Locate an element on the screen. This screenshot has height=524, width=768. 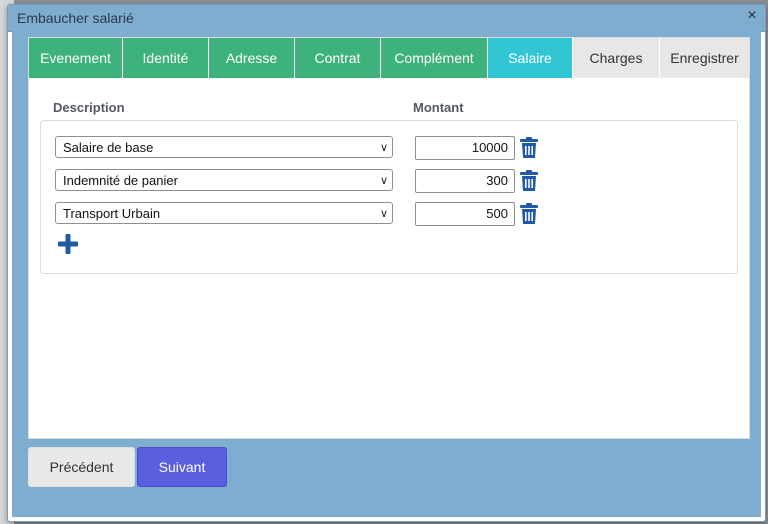
salary-type-value: Salaire de base is located at coordinates (108, 147).